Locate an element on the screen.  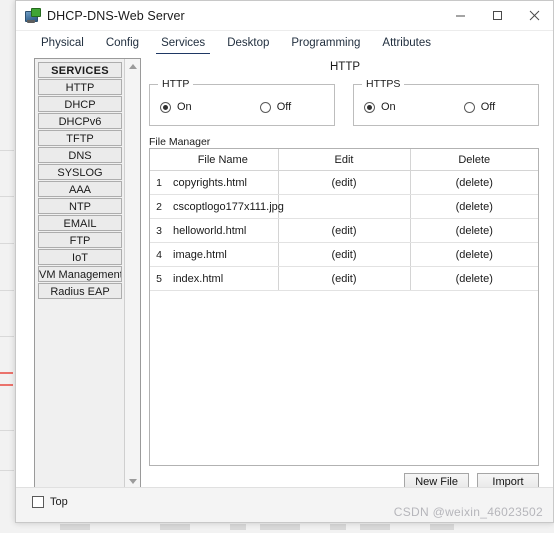
watermark: CSDN @weixin_46023502 is located at coordinates (468, 512).